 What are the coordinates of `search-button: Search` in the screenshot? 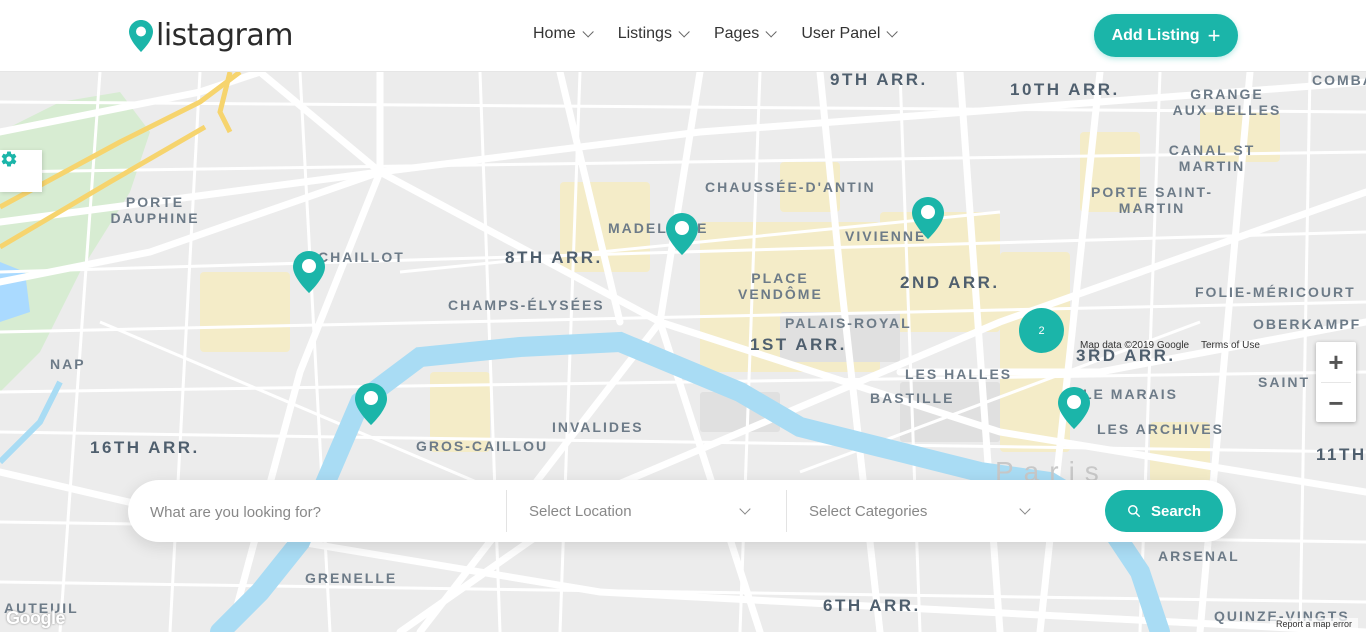 It's located at (1164, 511).